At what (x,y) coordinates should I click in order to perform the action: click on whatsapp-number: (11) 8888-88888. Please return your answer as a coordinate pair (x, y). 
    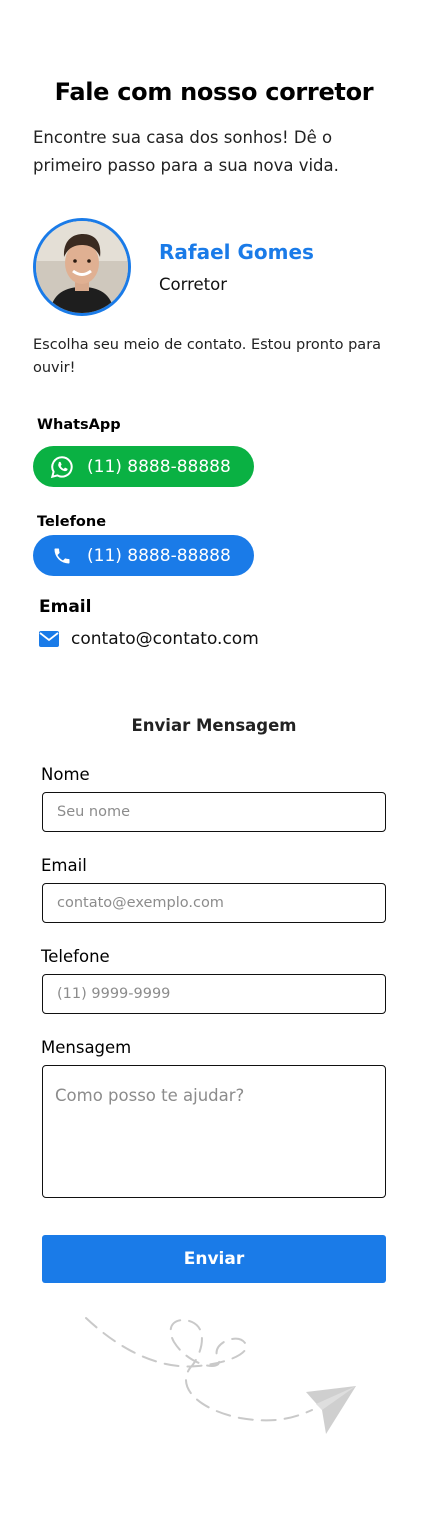
    Looking at the image, I should click on (159, 466).